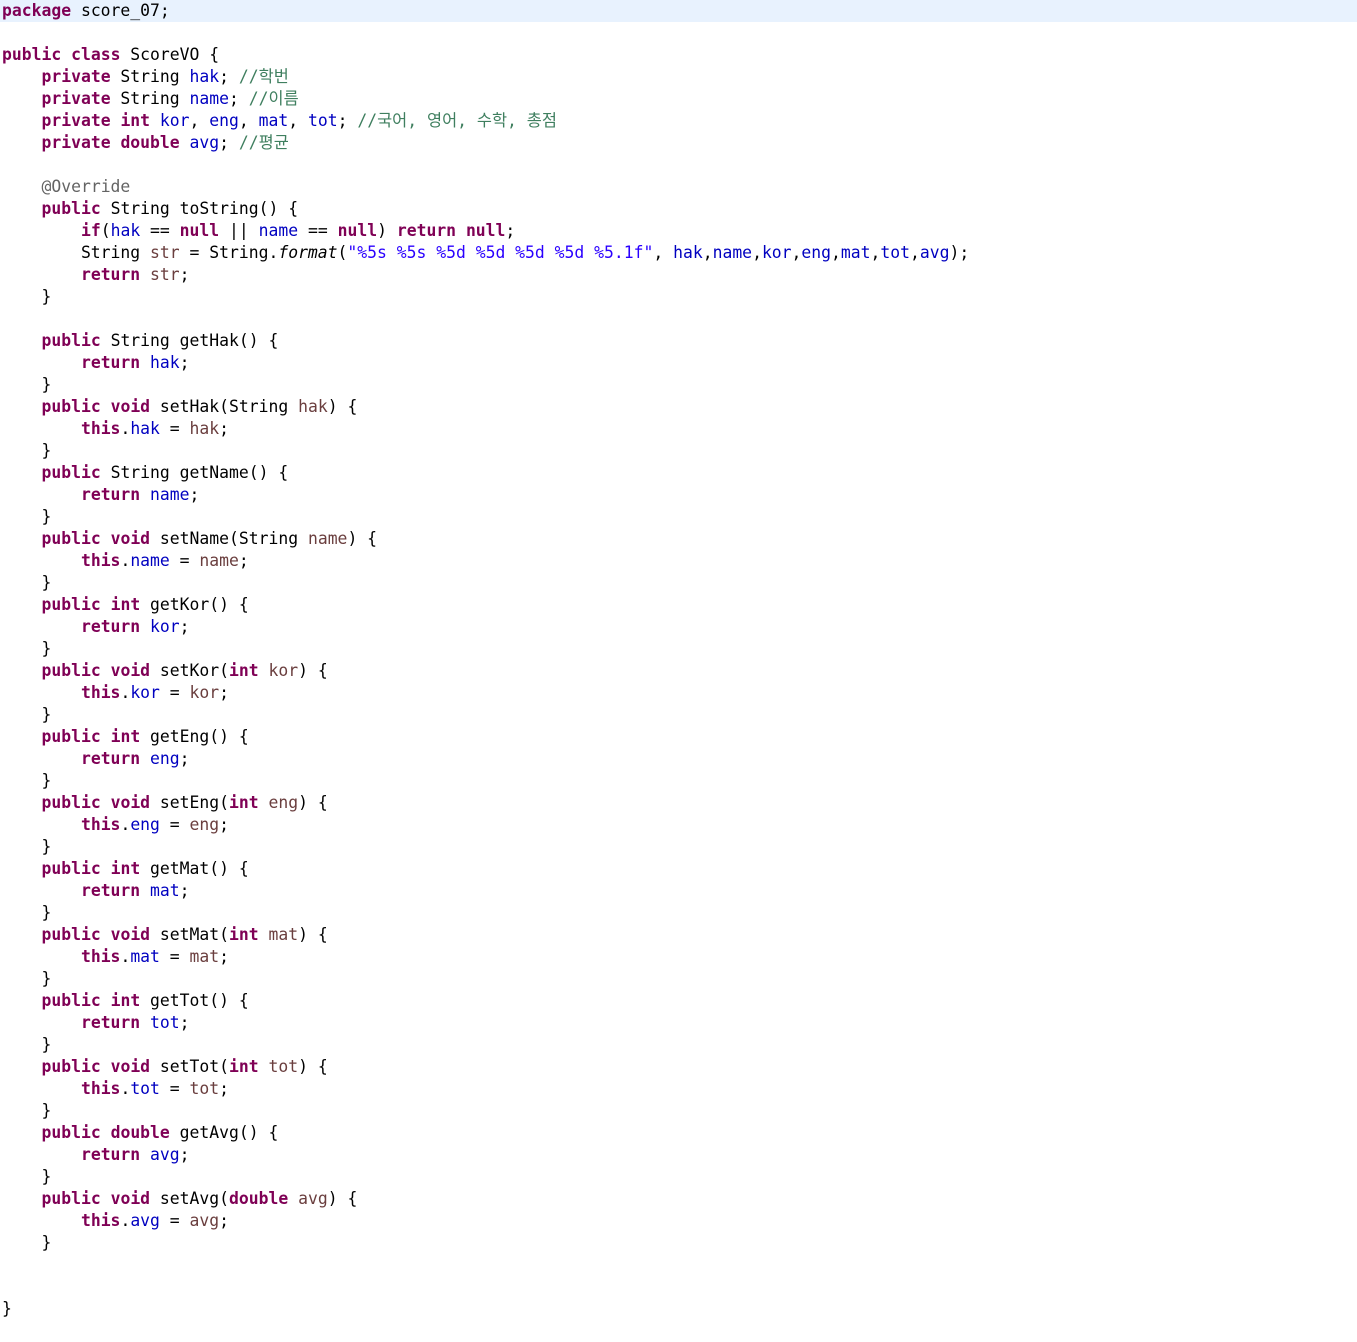 This screenshot has height=1342, width=1357. Describe the element at coordinates (679, 1067) in the screenshot. I see `code-line: public void setTot(int tot) {` at that location.